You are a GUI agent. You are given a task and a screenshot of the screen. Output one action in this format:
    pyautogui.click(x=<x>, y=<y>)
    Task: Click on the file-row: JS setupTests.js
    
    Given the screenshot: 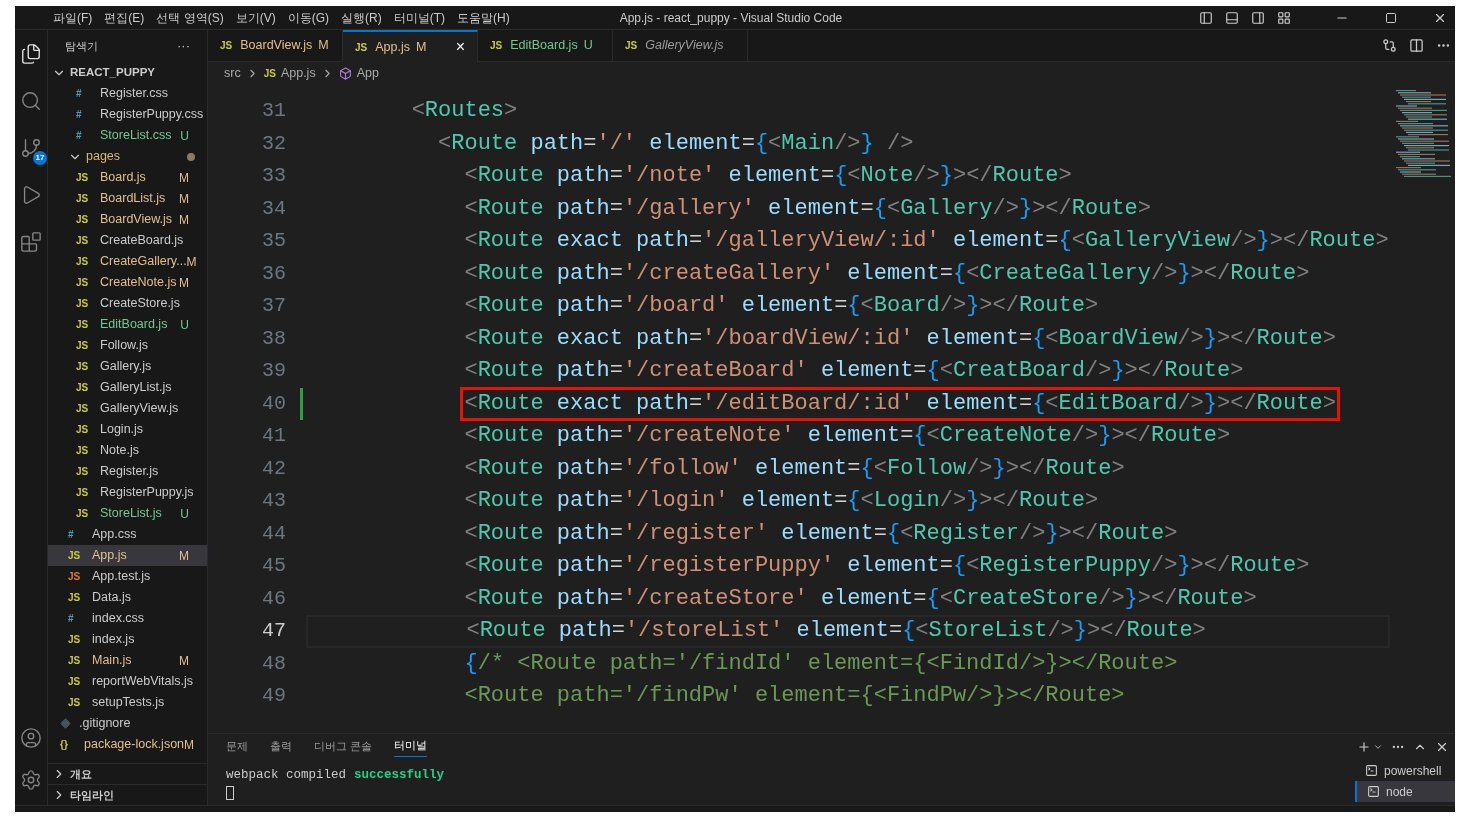 What is the action you would take?
    pyautogui.click(x=127, y=702)
    